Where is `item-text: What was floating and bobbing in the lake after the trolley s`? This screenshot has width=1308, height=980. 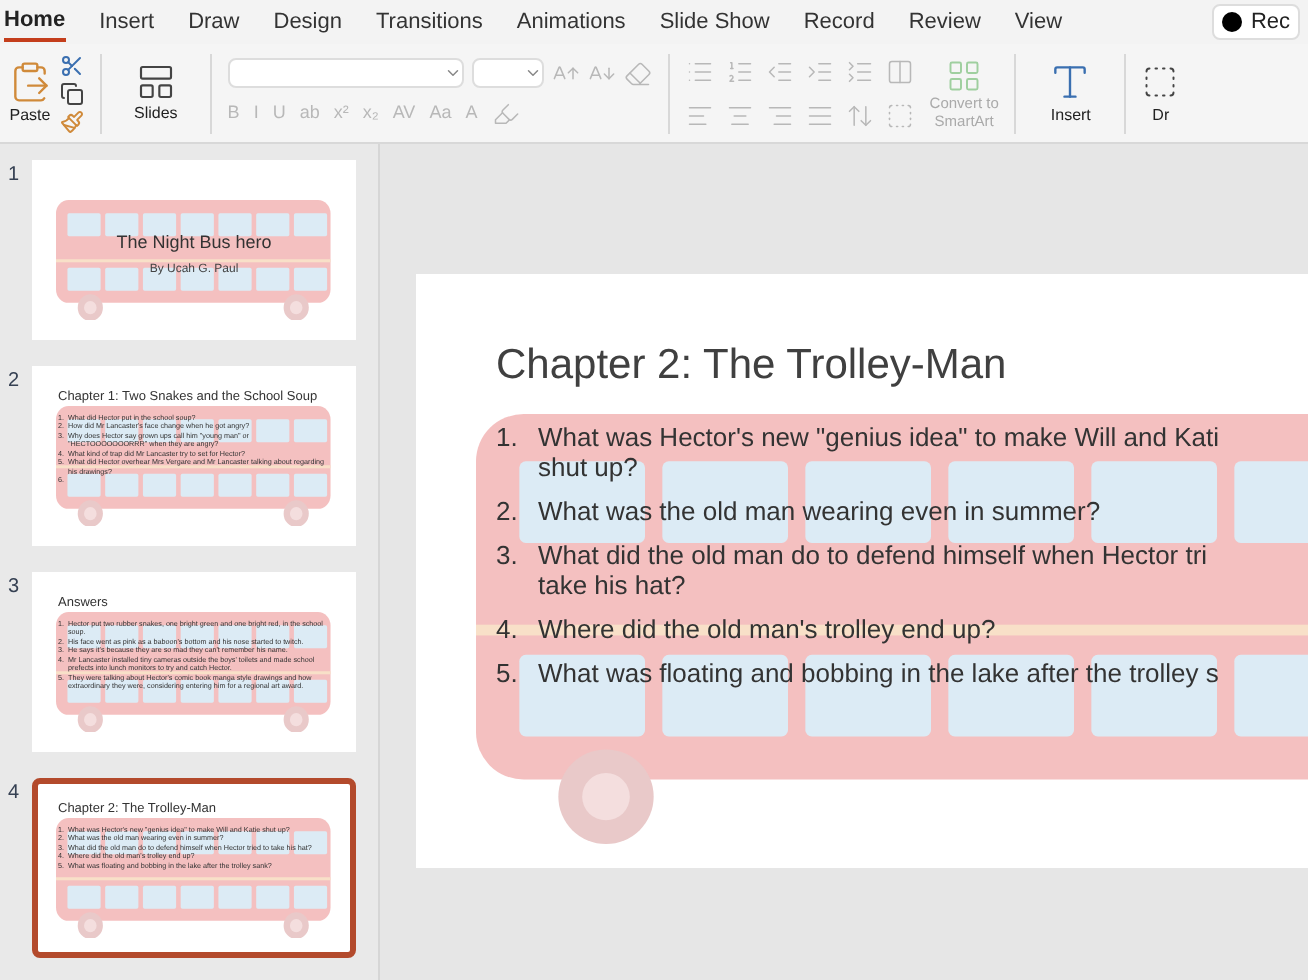
item-text: What was floating and bobbing in the lake after the trolley s is located at coordinates (878, 672).